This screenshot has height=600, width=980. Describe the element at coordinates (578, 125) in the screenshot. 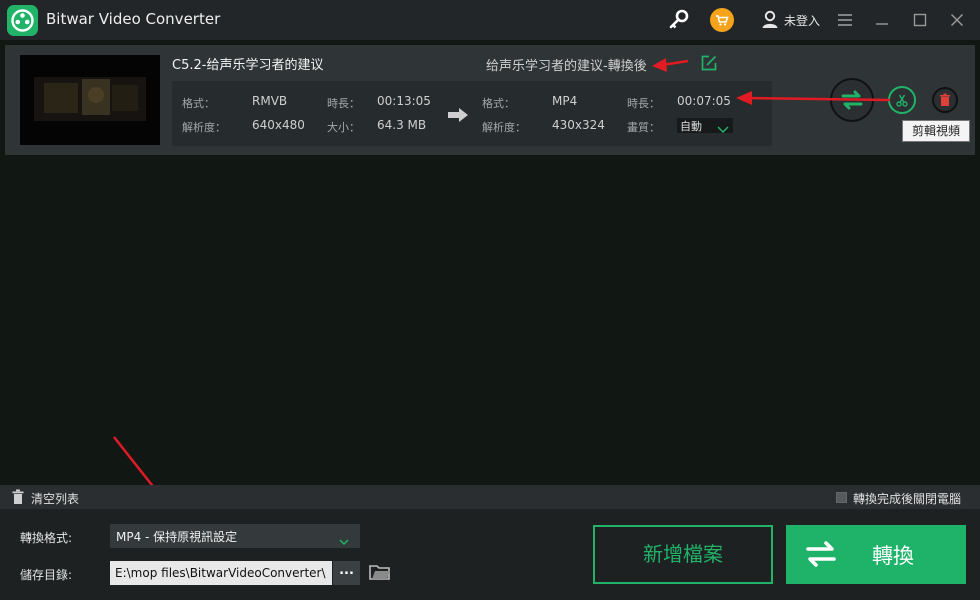

I see `target-resolution: 430x324` at that location.